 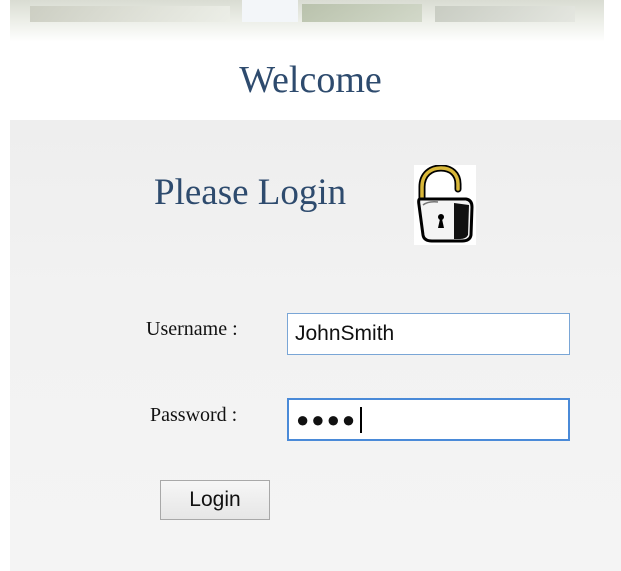 I want to click on login-button: Login, so click(x=215, y=500).